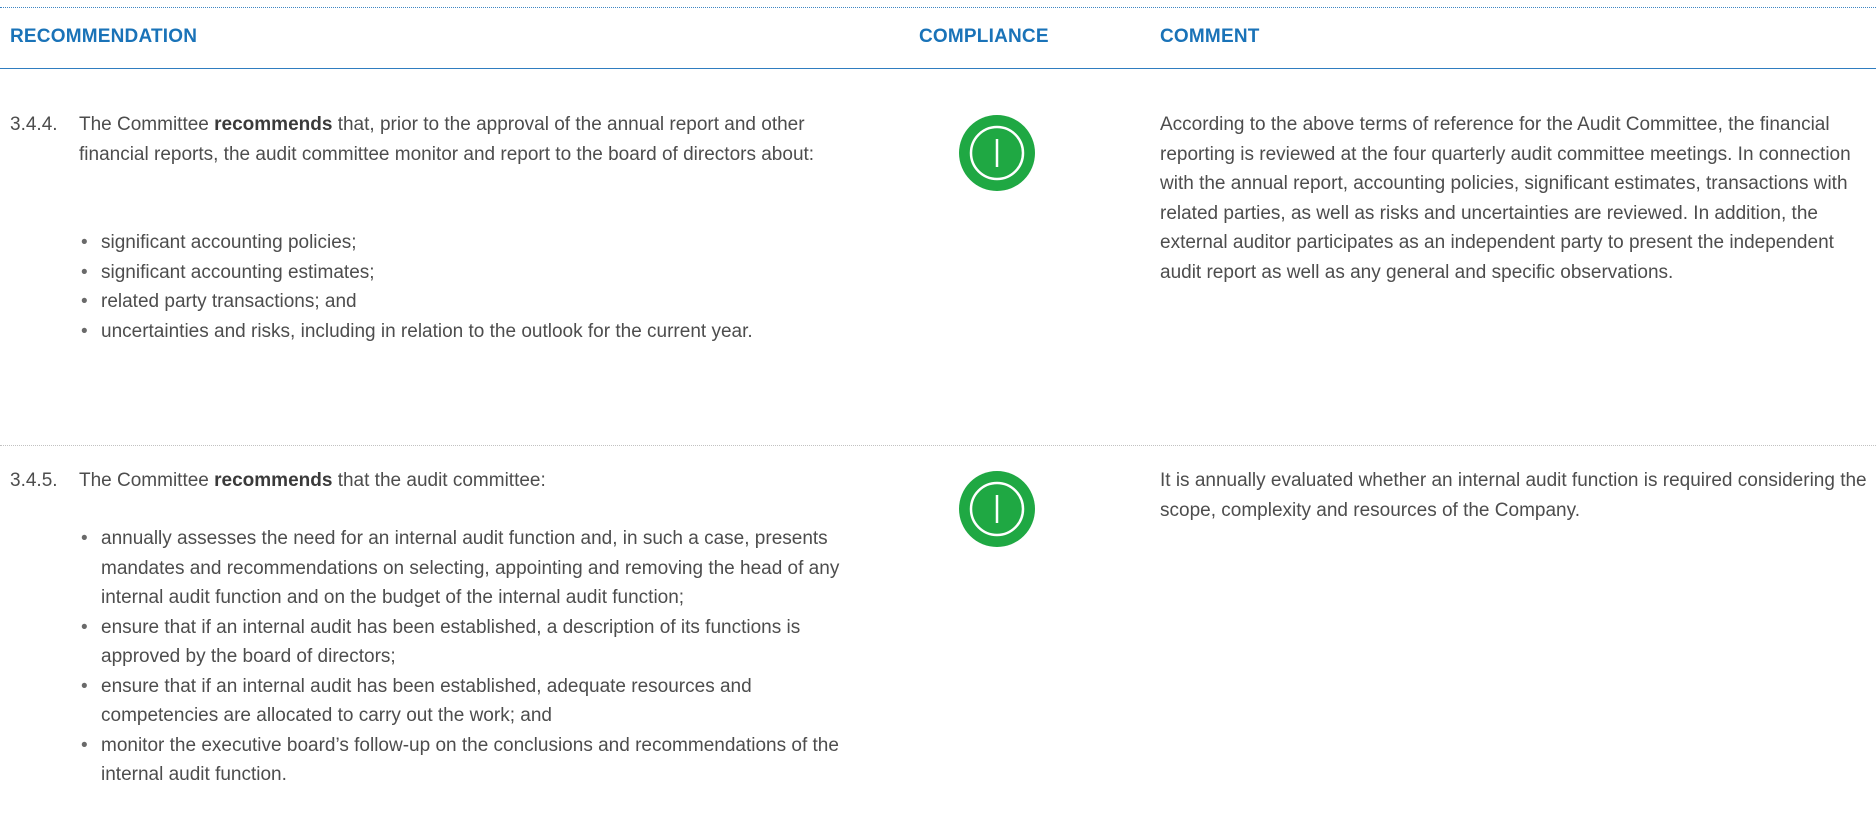 This screenshot has width=1876, height=831. What do you see at coordinates (1210, 36) in the screenshot?
I see `header-comment: COMMENT` at bounding box center [1210, 36].